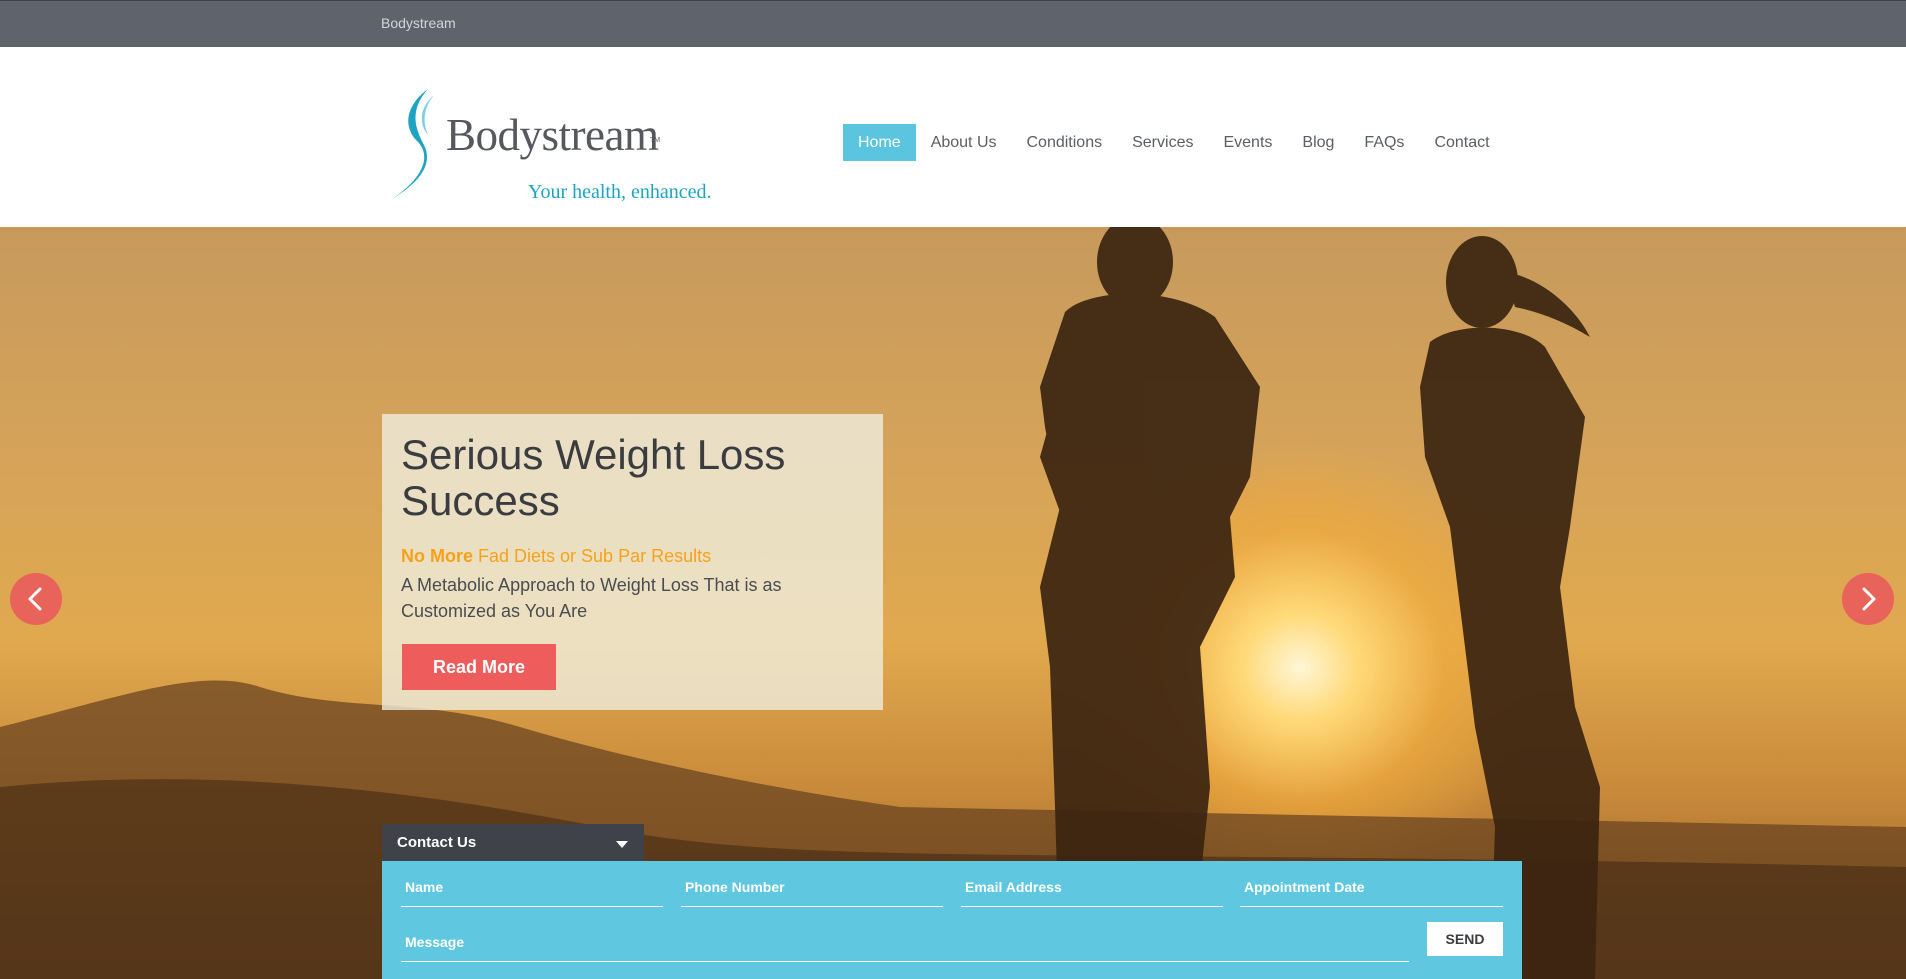 This screenshot has width=1906, height=979. I want to click on slide-title: Serious Weight Loss Success, so click(593, 477).